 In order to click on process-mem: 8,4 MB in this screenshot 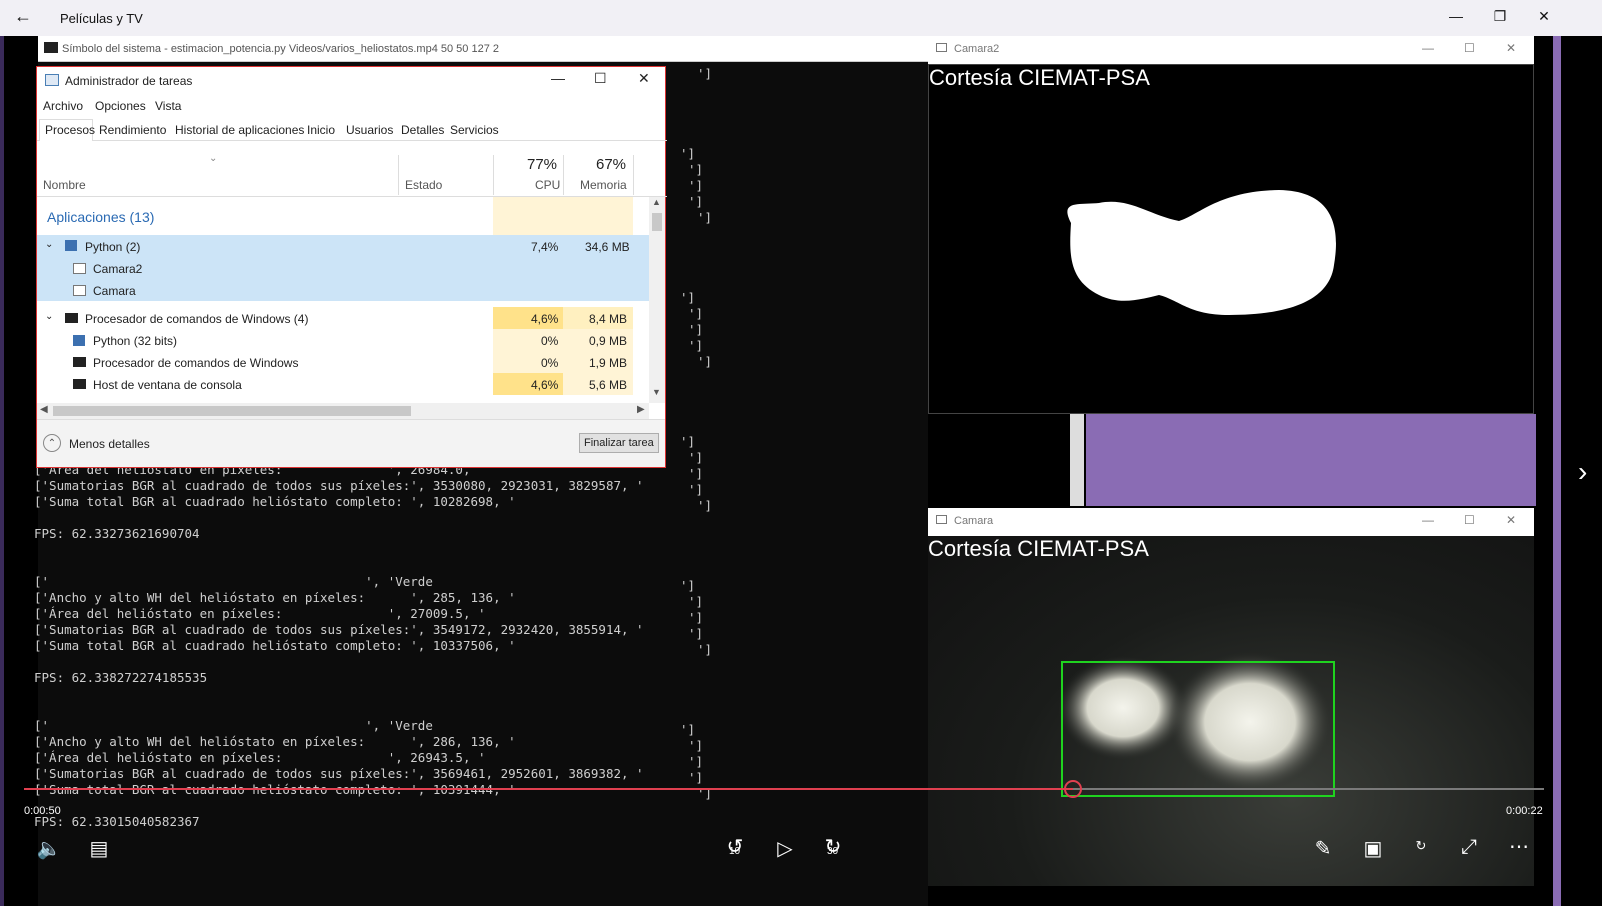, I will do `click(608, 319)`.